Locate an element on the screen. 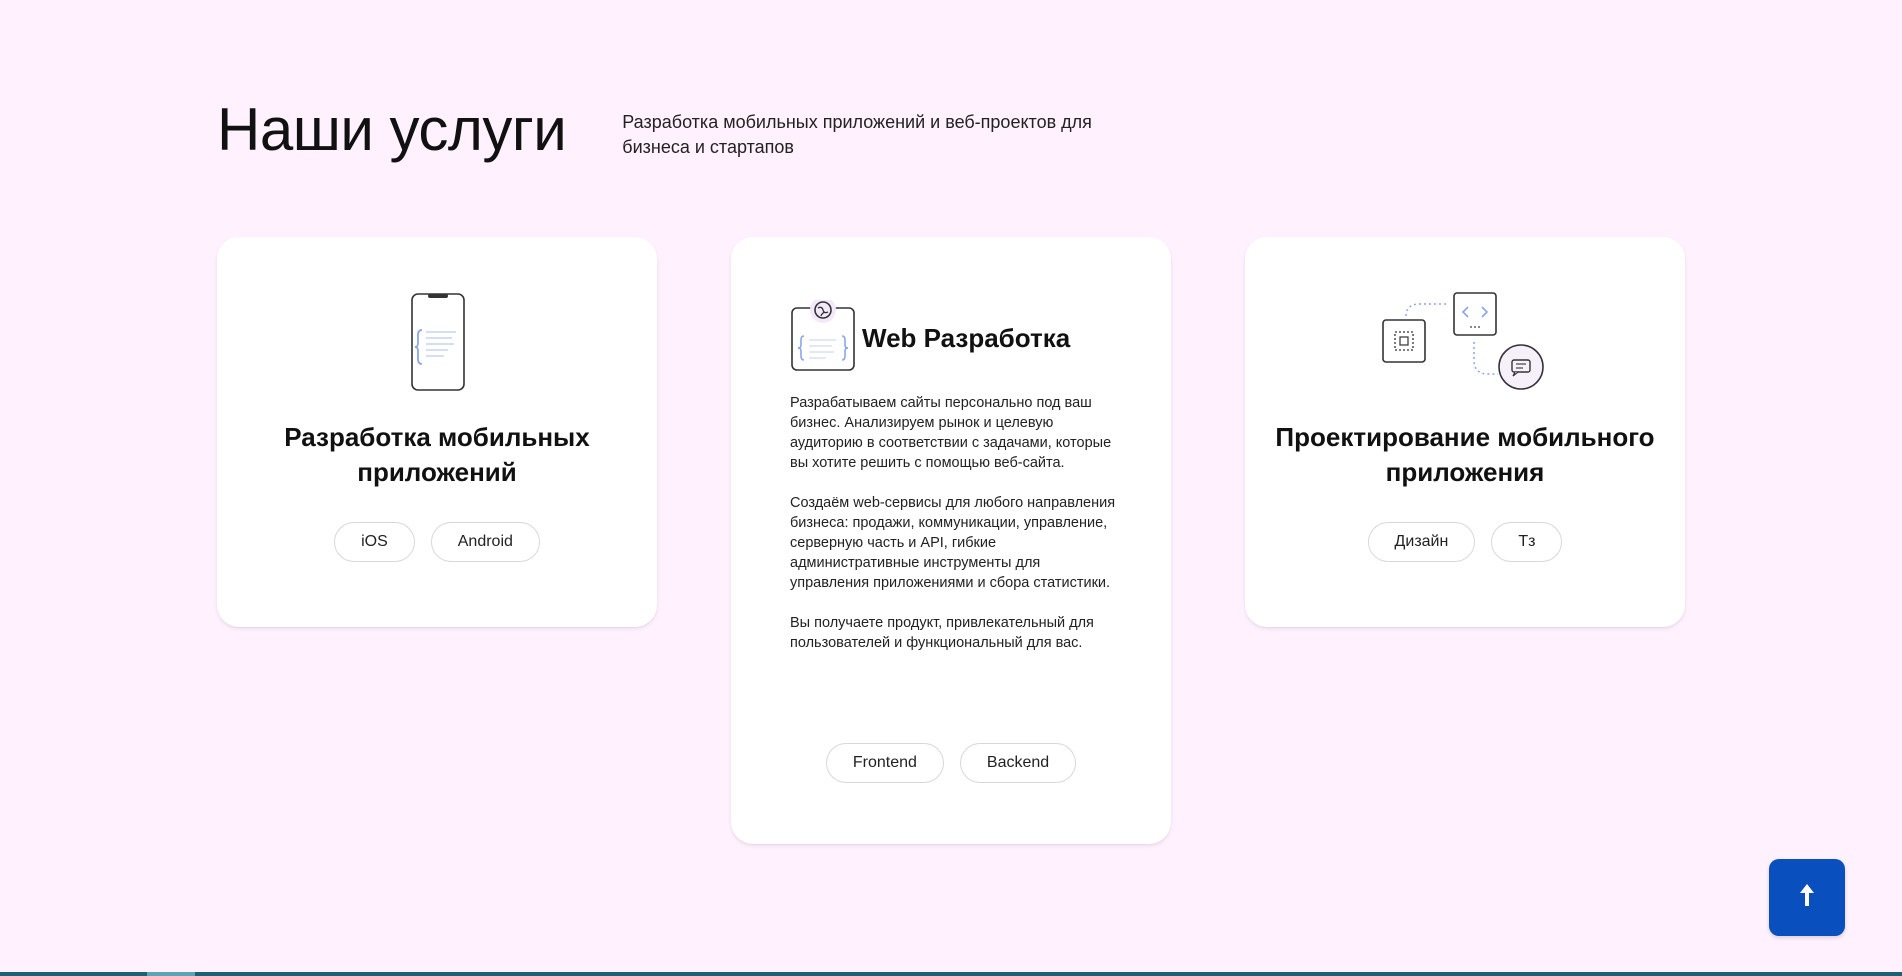  card-title-mobile: Разработка мобильных приложений is located at coordinates (437, 454).